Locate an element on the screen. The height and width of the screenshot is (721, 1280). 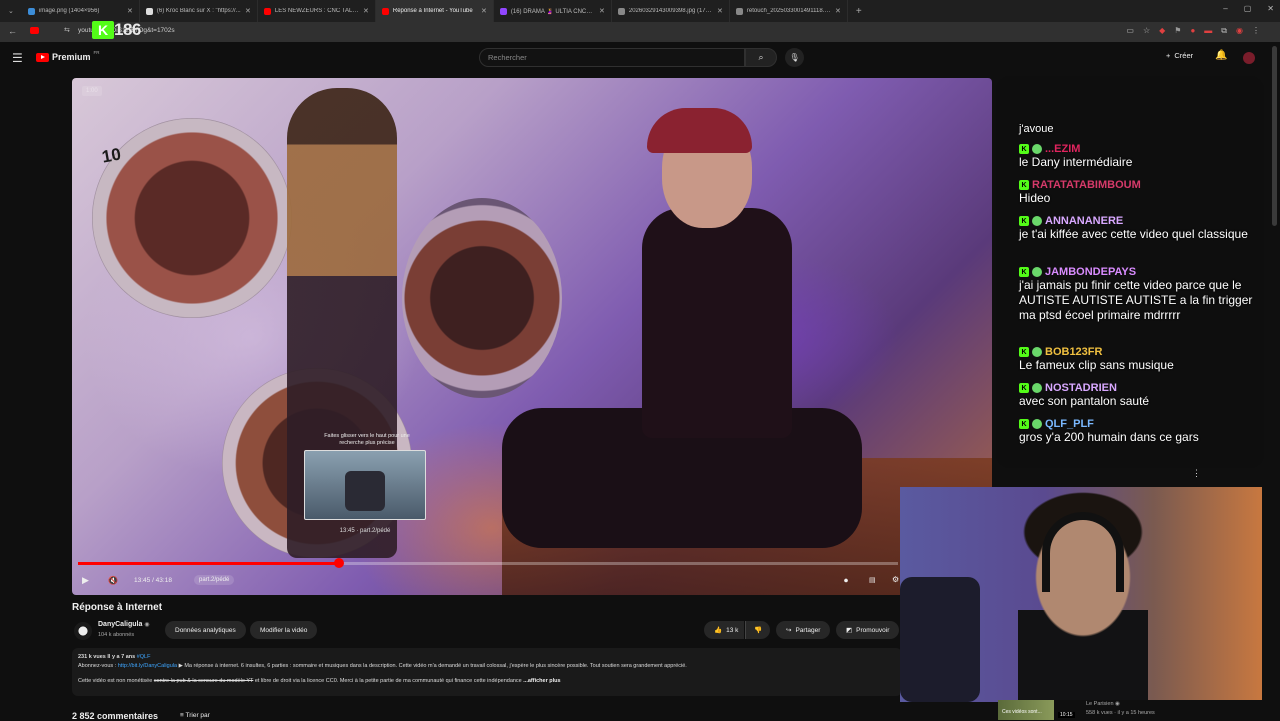
scrub-preview-time: 13:45 · part.2/pédé is located at coordinates (365, 531).